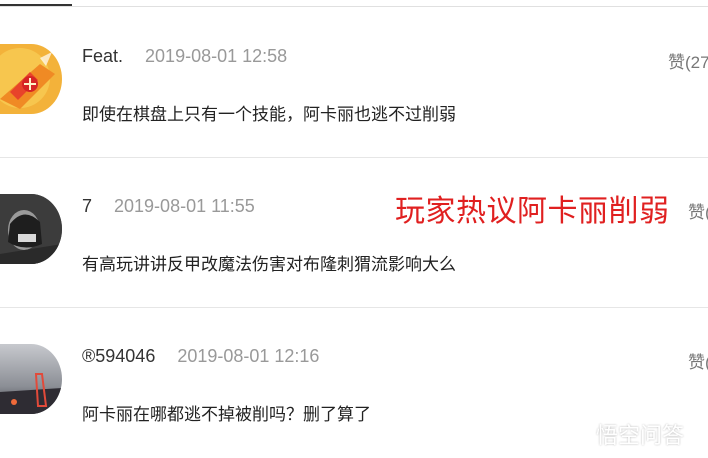 The image size is (708, 458). Describe the element at coordinates (248, 356) in the screenshot. I see `timestamp: 2019-08-01 12:16` at that location.